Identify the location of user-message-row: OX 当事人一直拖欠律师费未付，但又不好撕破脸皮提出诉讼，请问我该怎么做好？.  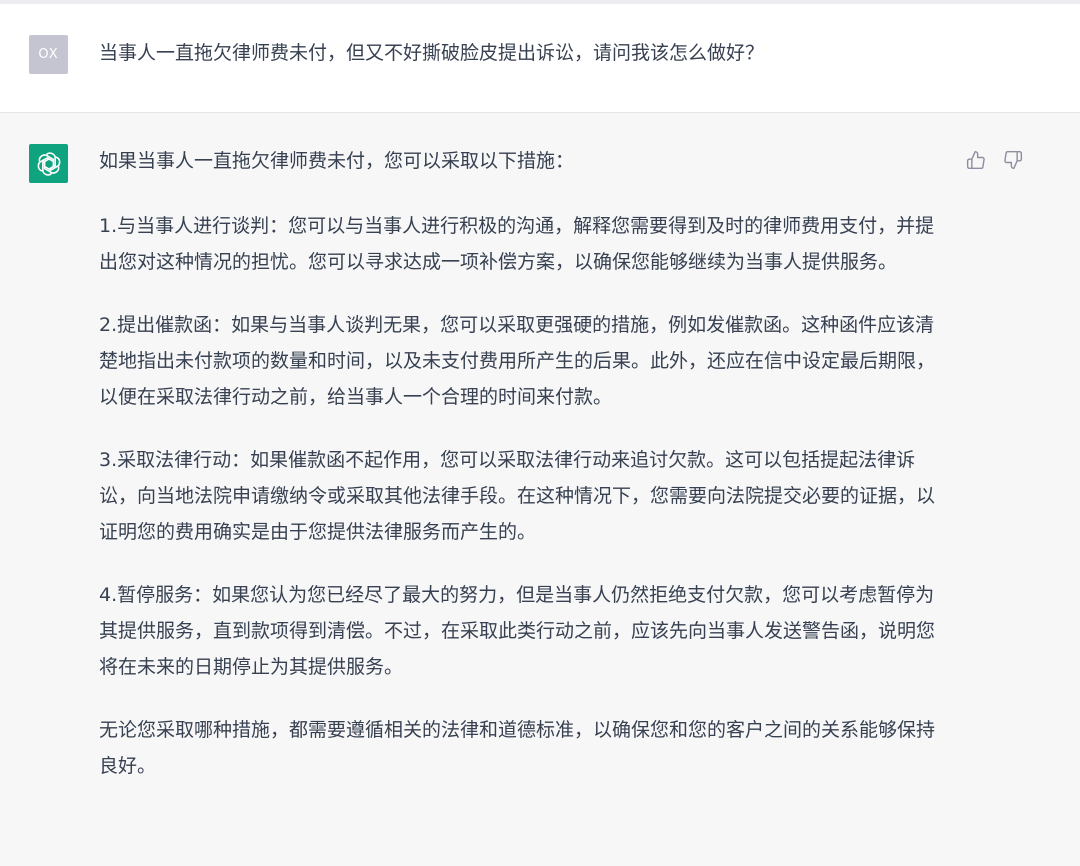
(540, 58).